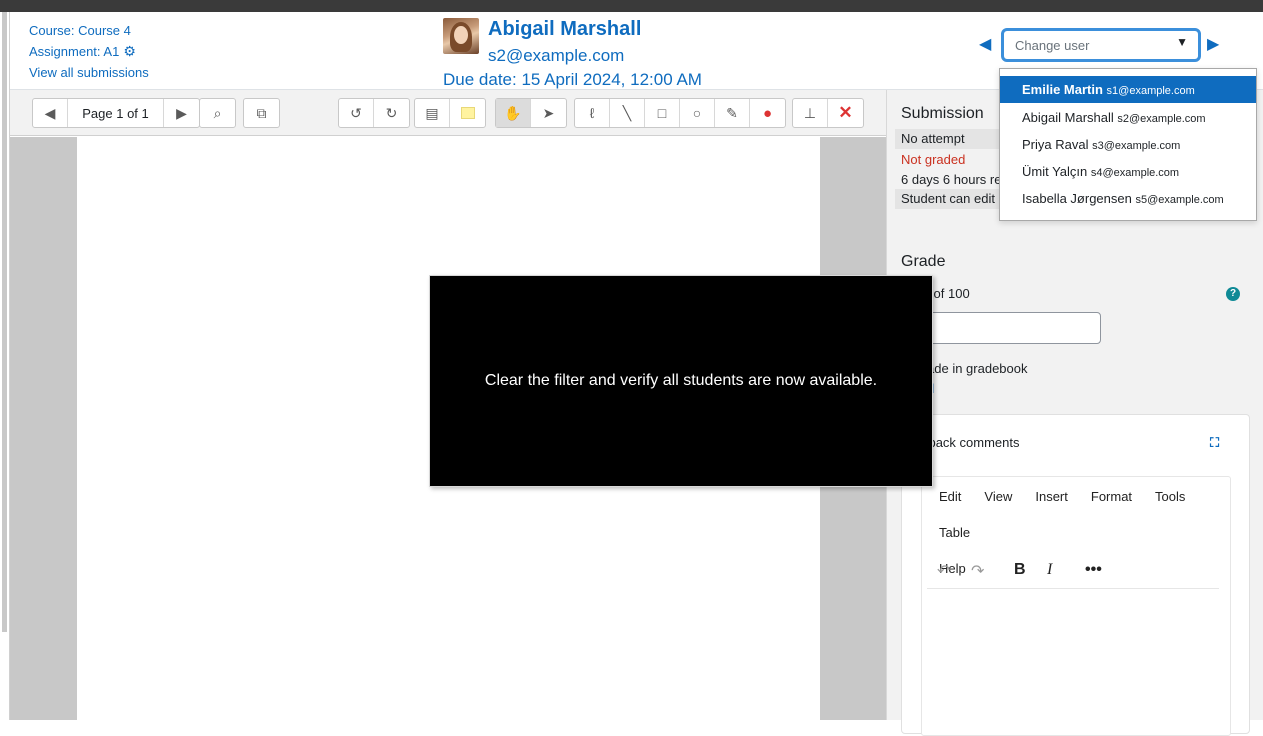 This screenshot has width=1263, height=736. Describe the element at coordinates (845, 113) in the screenshot. I see `delete-icon: ✕` at that location.